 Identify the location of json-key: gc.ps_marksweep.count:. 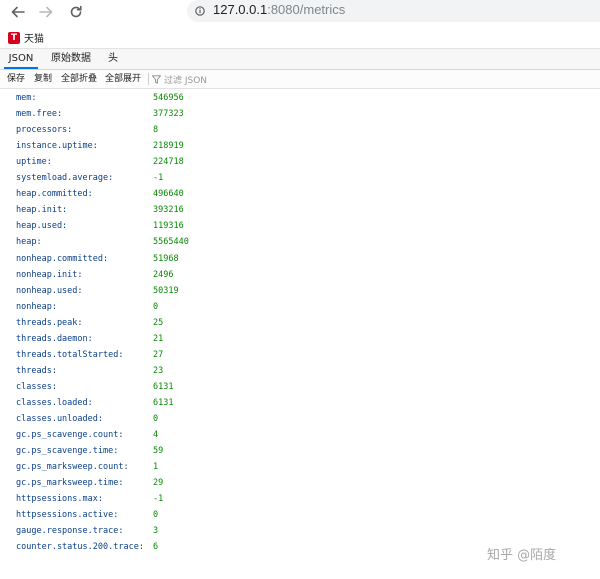
(72, 467).